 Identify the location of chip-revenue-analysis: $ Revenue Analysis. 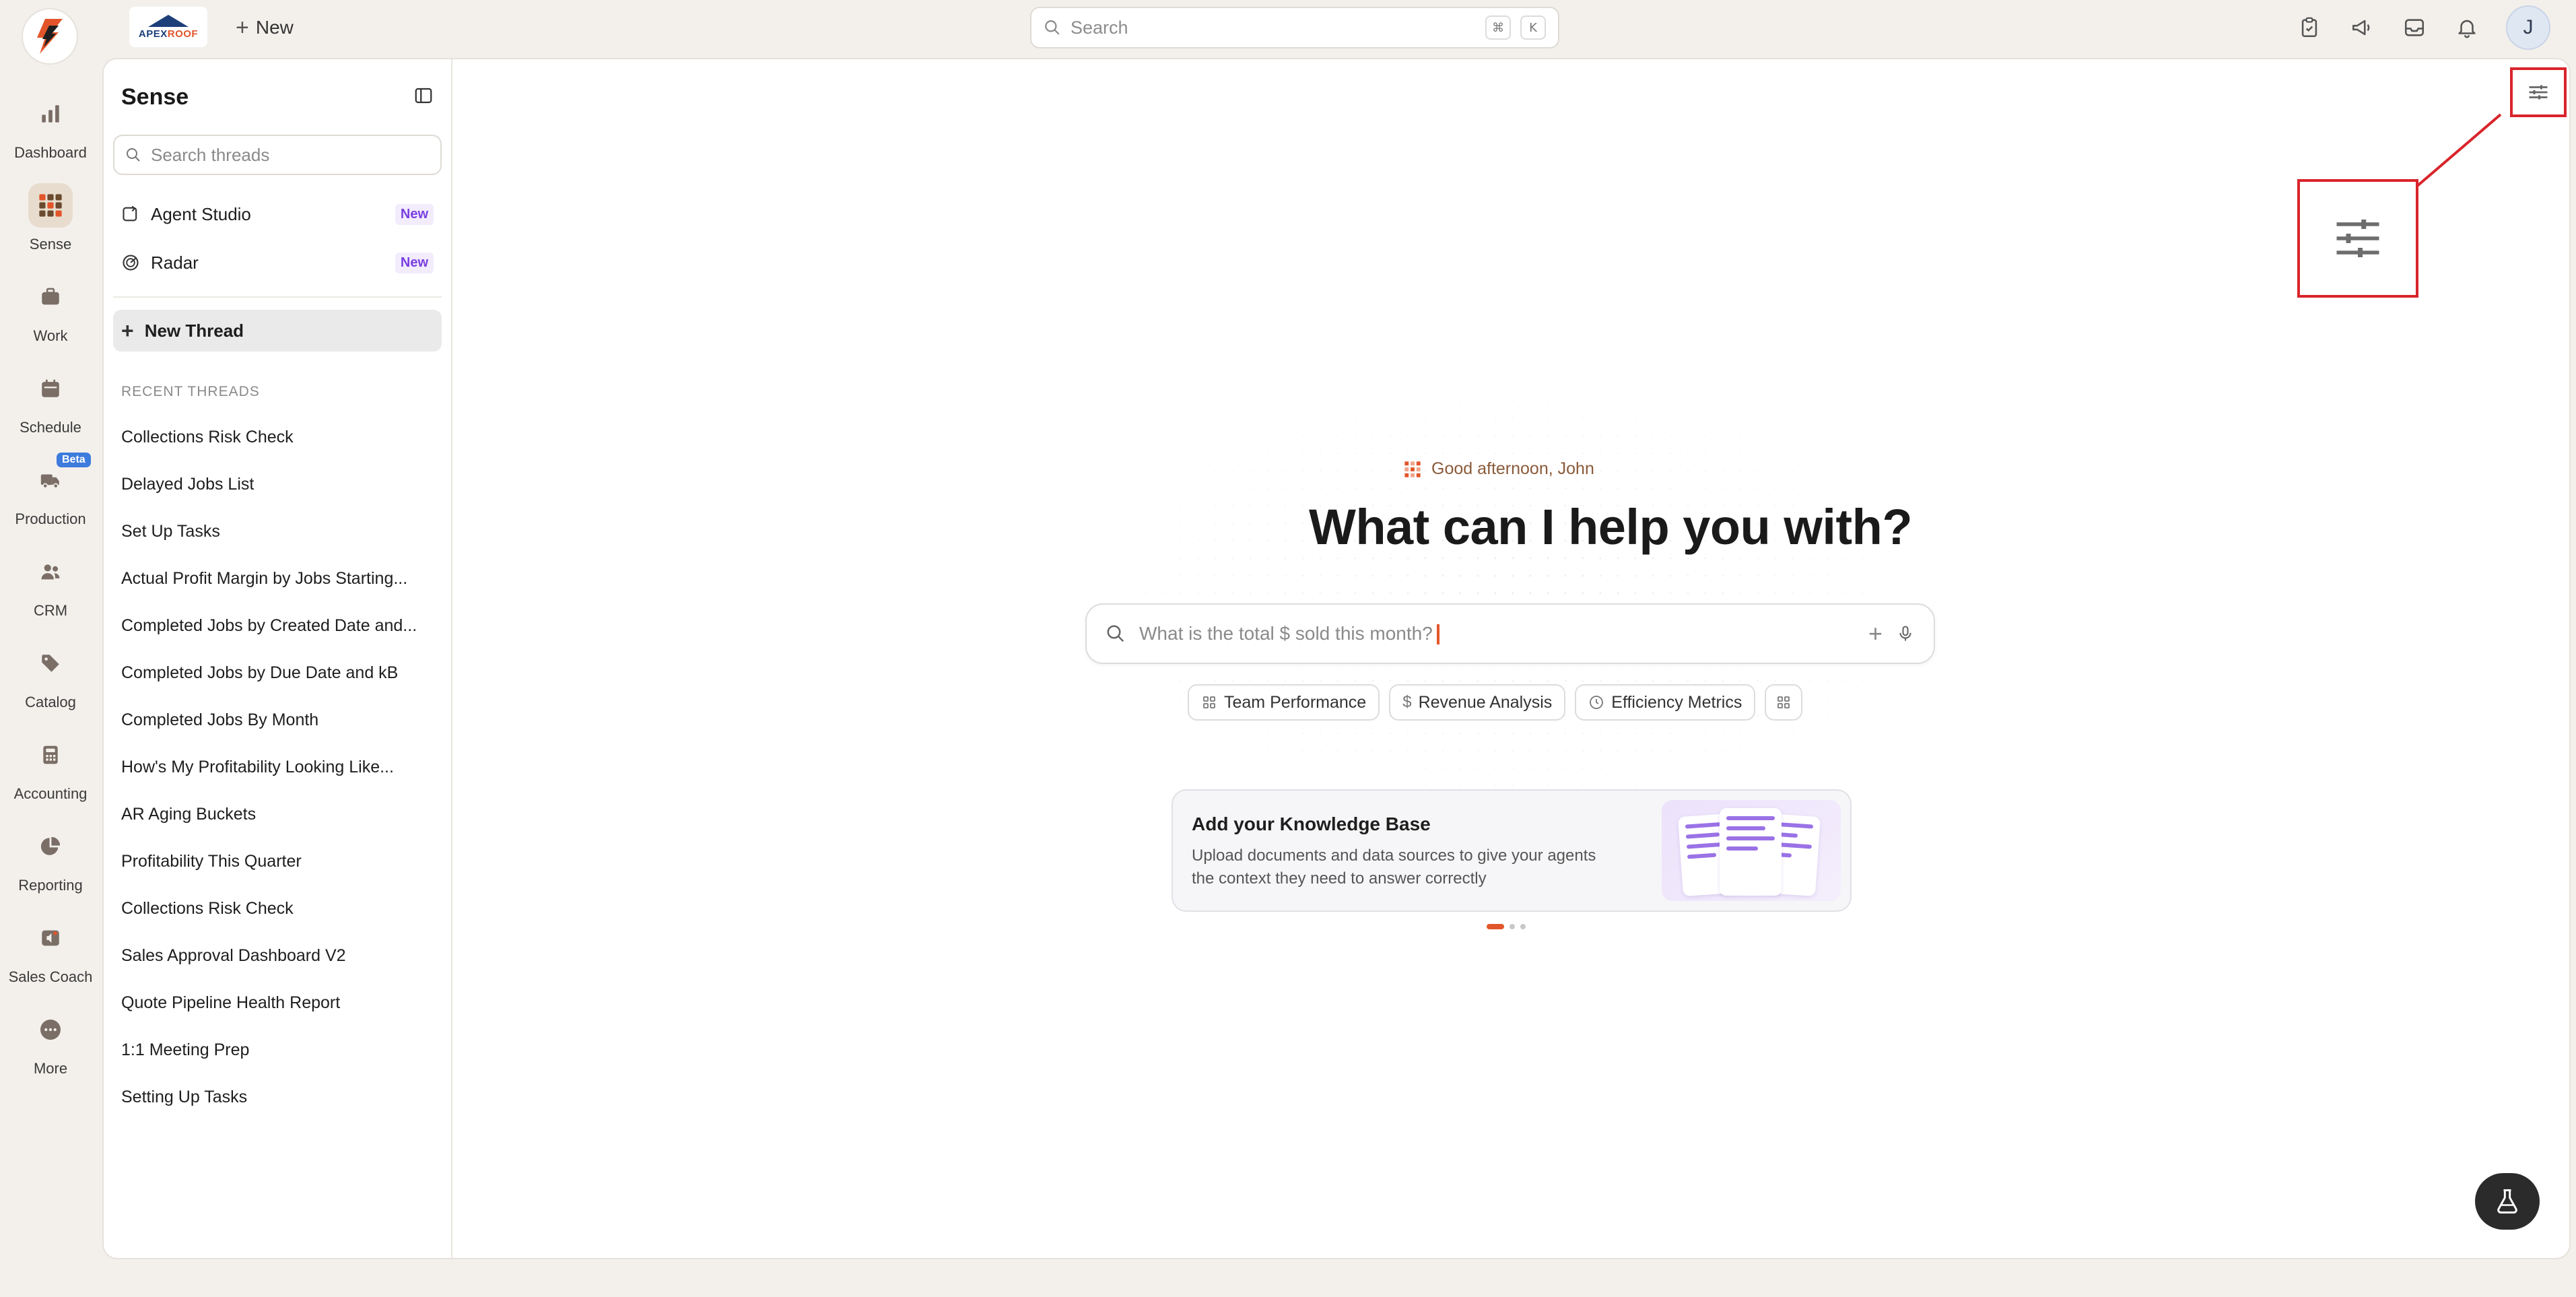
(1477, 702).